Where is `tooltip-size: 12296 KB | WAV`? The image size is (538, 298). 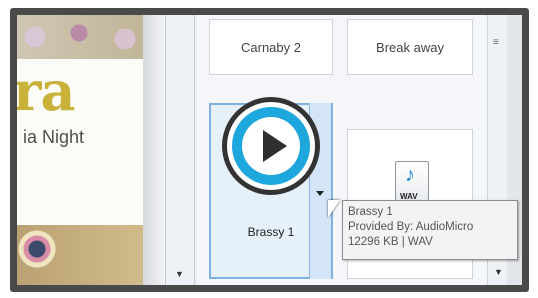 tooltip-size: 12296 KB | WAV is located at coordinates (390, 242).